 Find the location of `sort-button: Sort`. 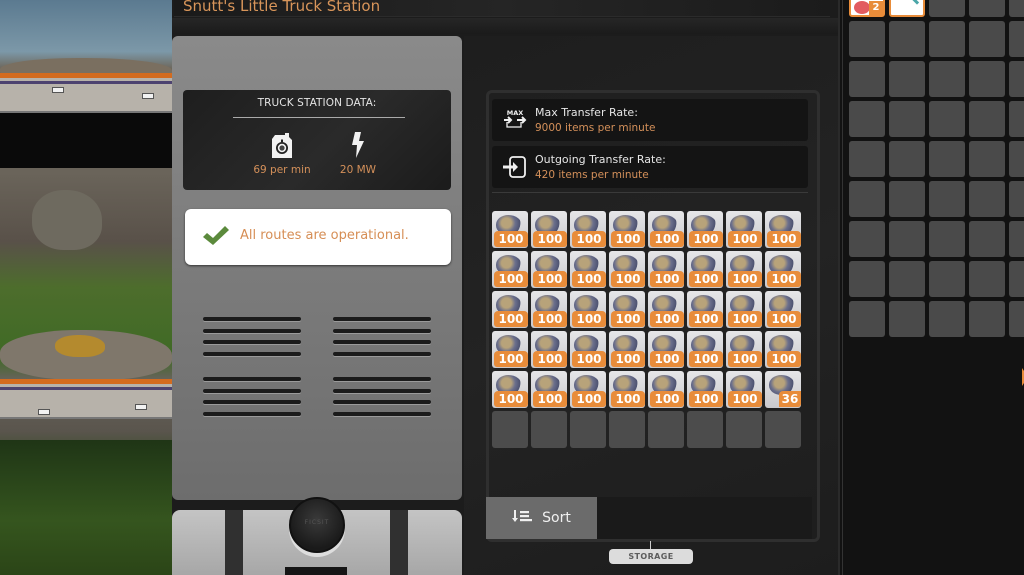

sort-button: Sort is located at coordinates (541, 518).